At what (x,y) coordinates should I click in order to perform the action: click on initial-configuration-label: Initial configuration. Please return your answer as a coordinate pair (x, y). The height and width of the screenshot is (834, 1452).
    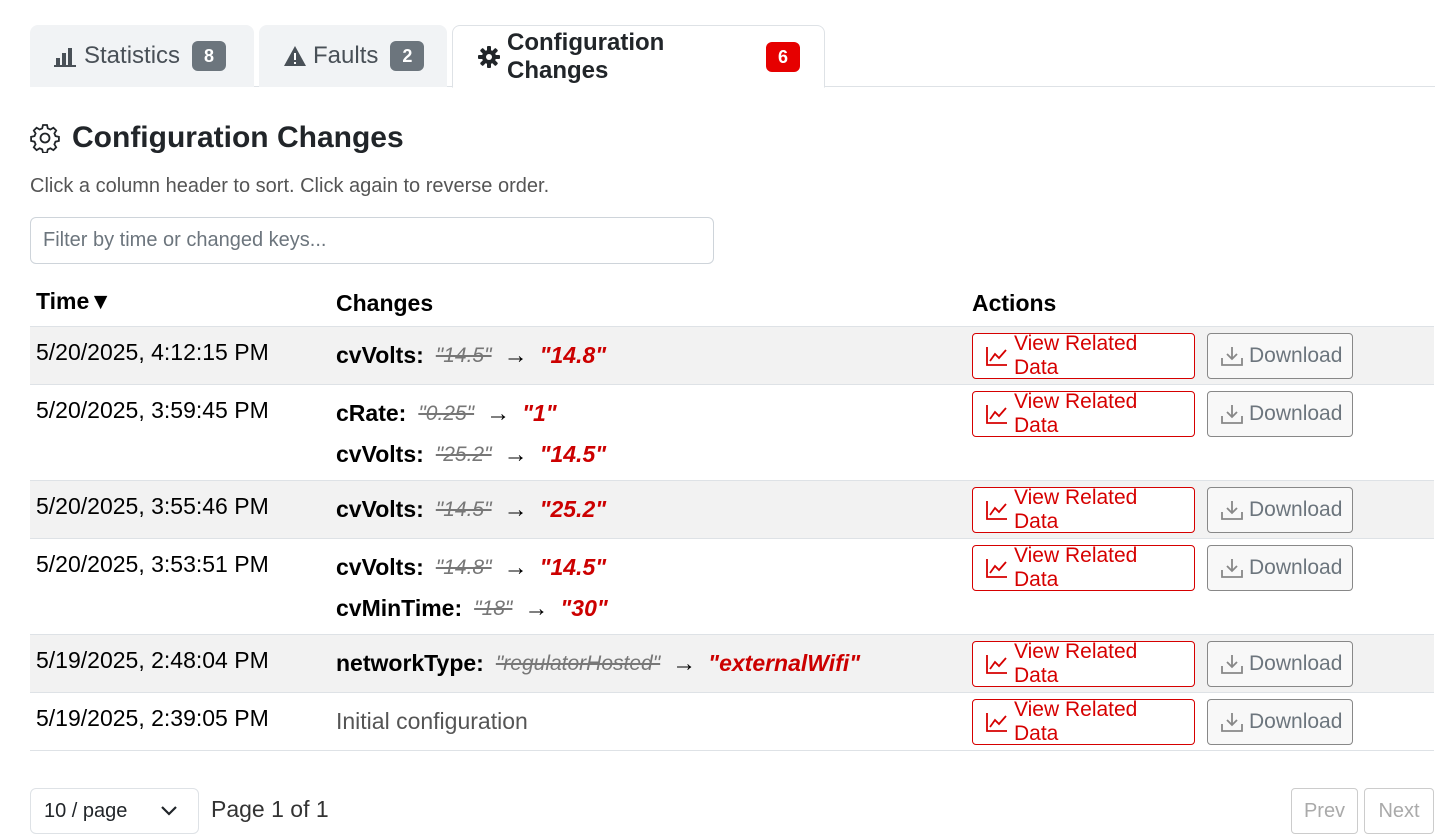
    Looking at the image, I should click on (432, 721).